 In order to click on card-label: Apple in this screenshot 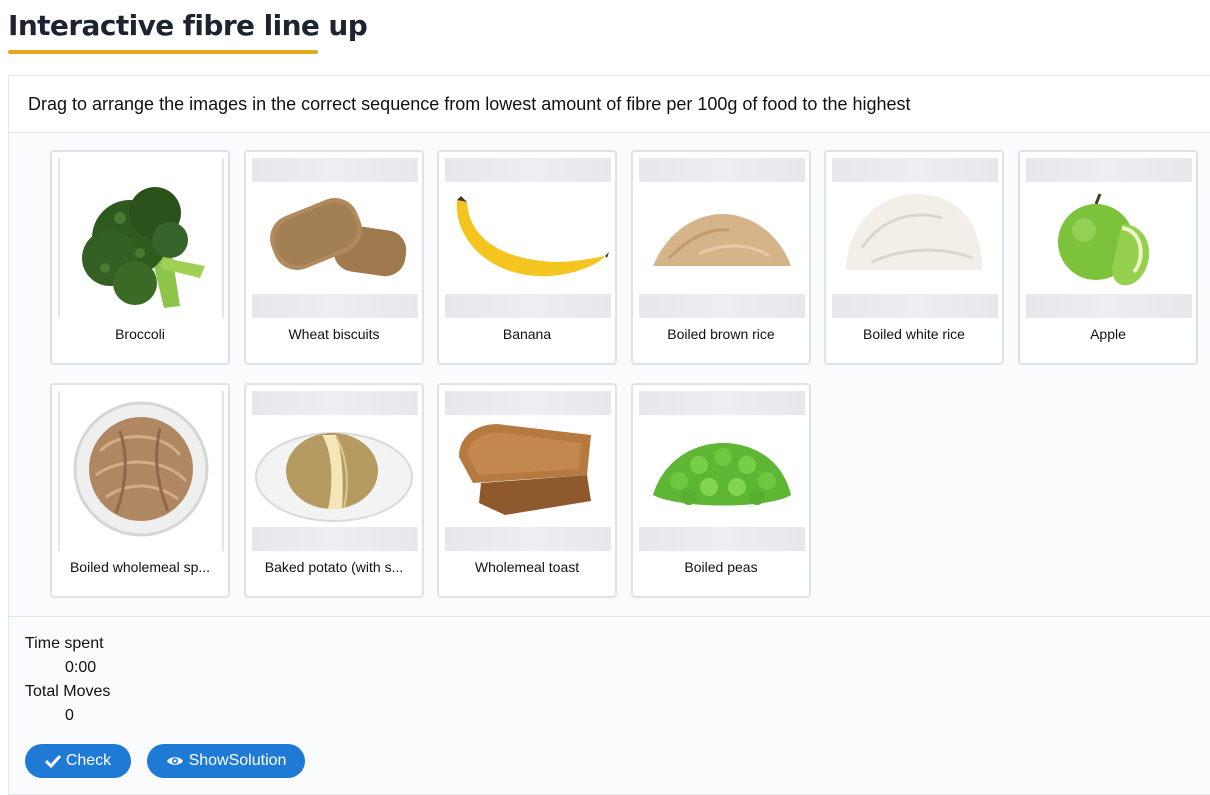, I will do `click(1108, 334)`.